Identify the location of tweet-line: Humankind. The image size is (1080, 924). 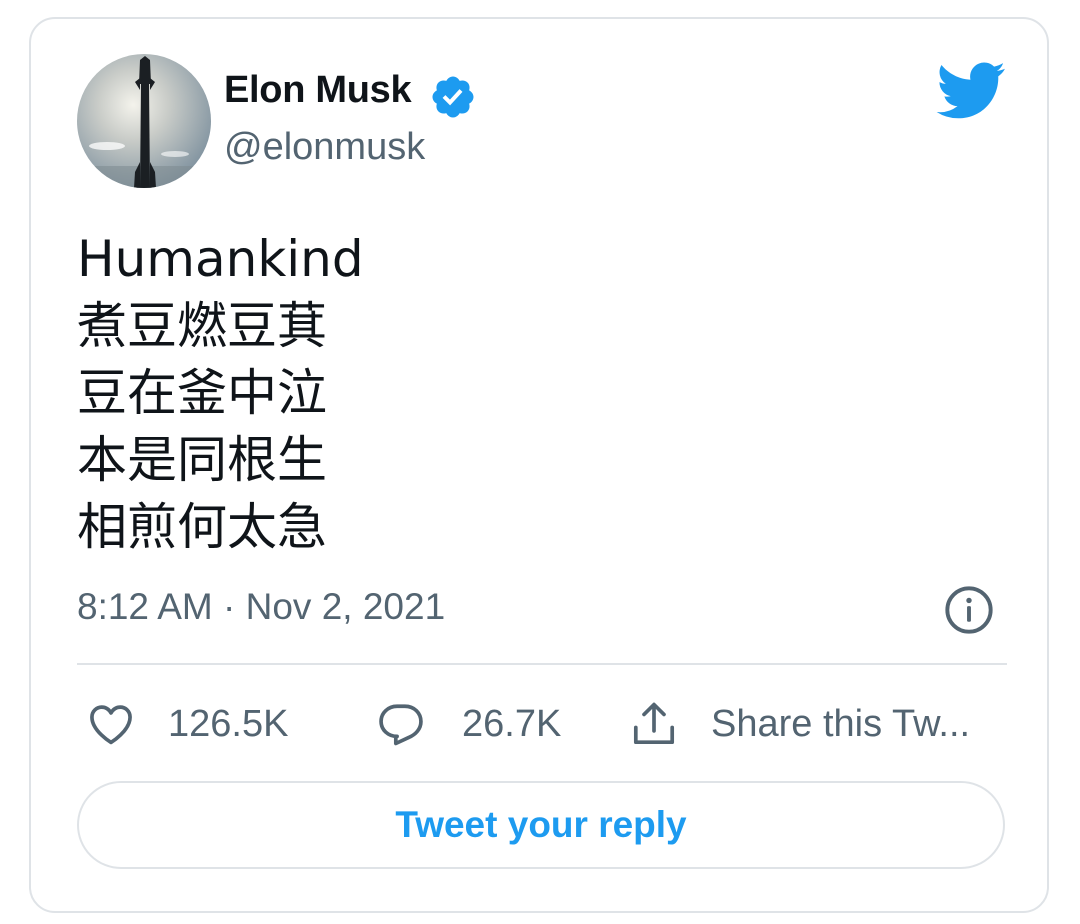
(220, 259).